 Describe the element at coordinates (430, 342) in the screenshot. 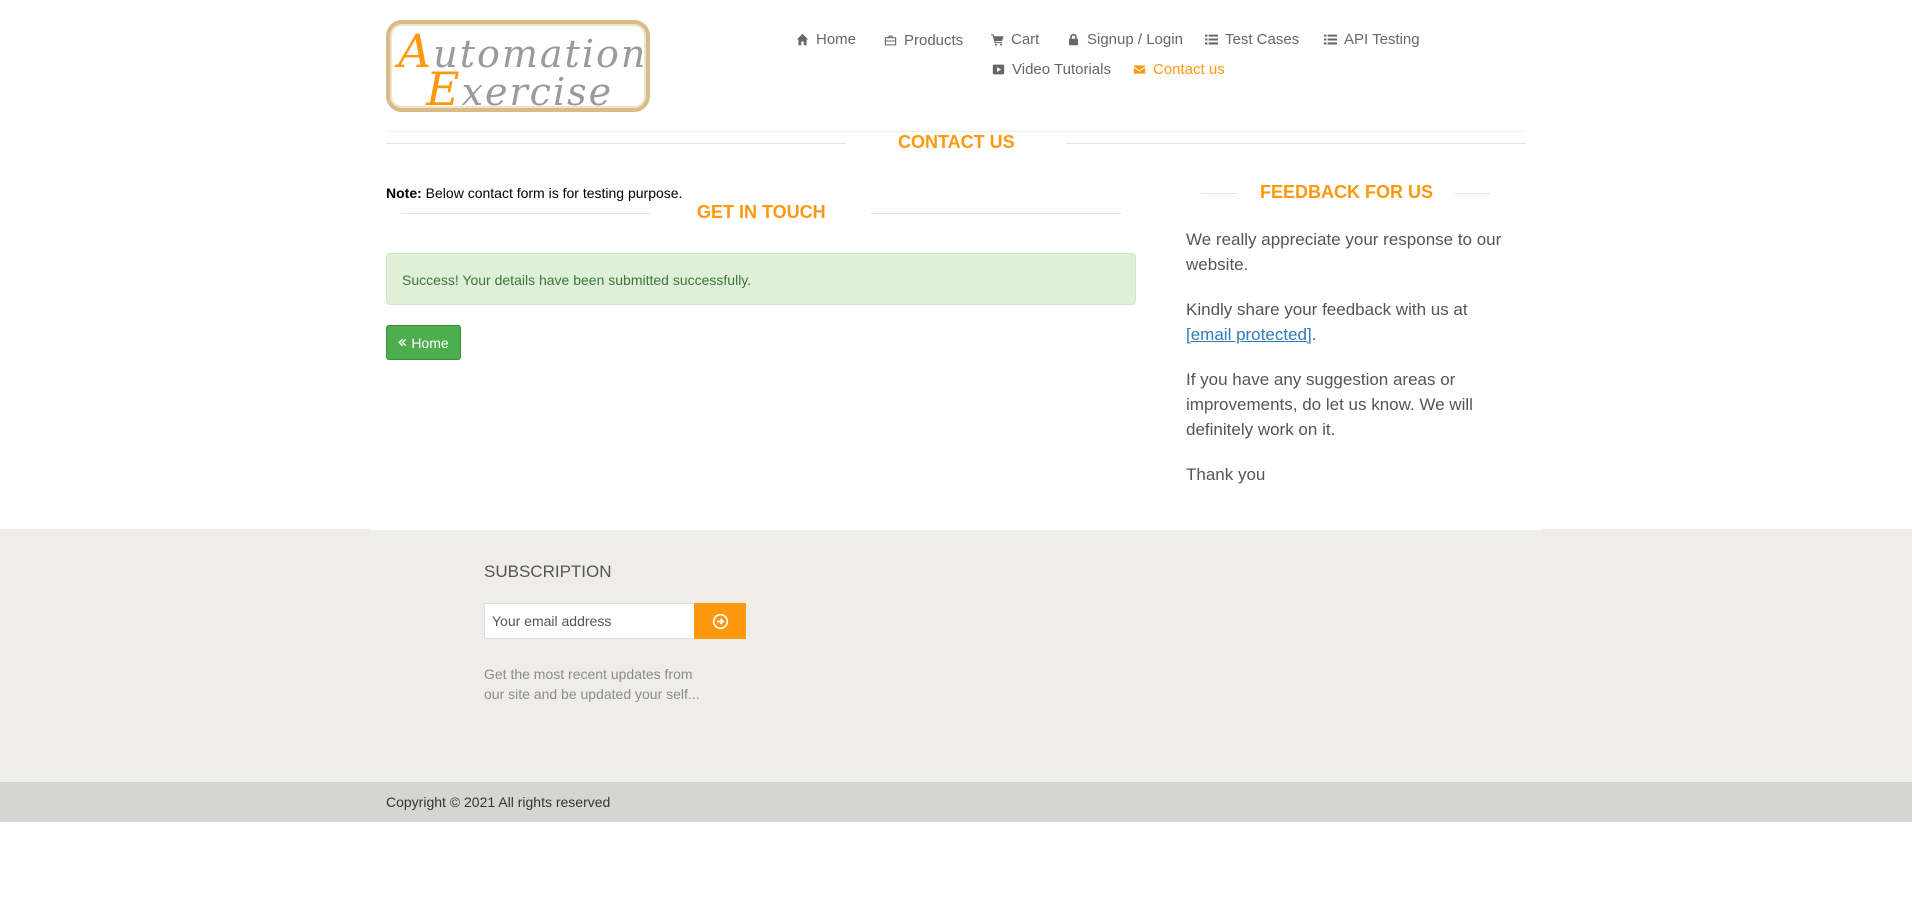

I see `home-button-label: Home` at that location.